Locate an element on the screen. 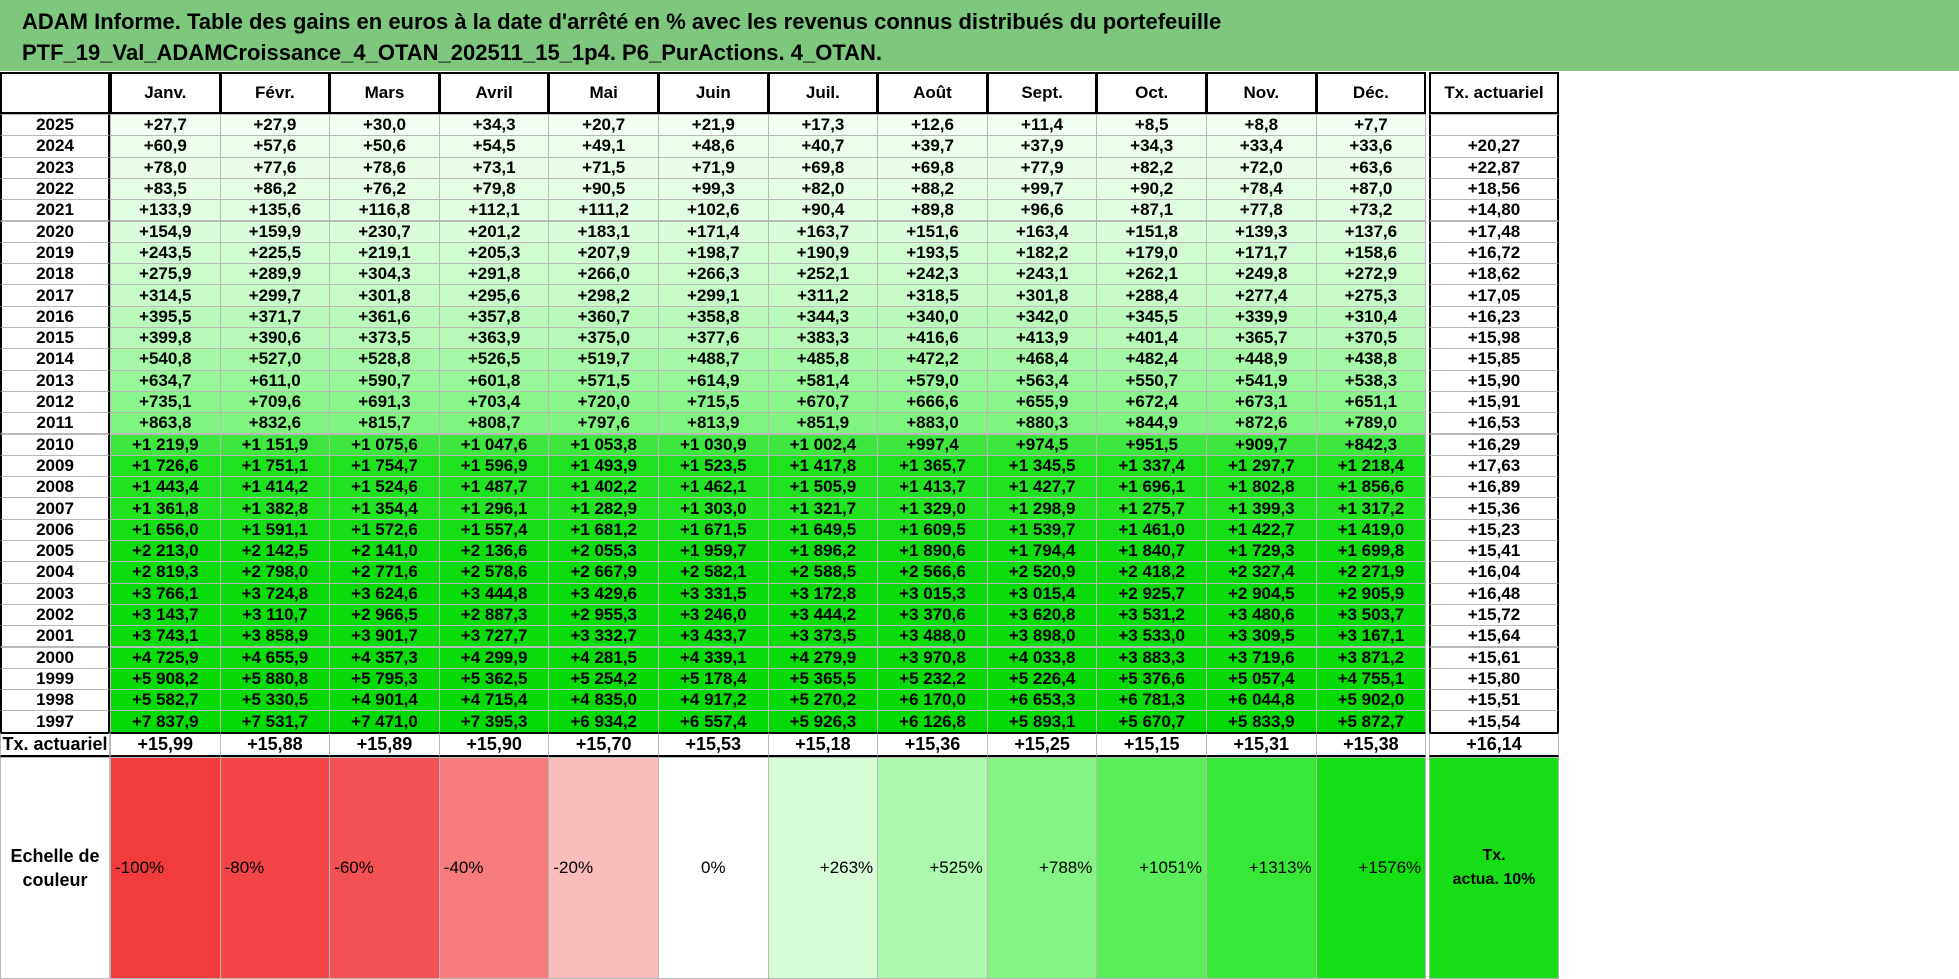  table-cell: +2 925,7 is located at coordinates (1151, 593).